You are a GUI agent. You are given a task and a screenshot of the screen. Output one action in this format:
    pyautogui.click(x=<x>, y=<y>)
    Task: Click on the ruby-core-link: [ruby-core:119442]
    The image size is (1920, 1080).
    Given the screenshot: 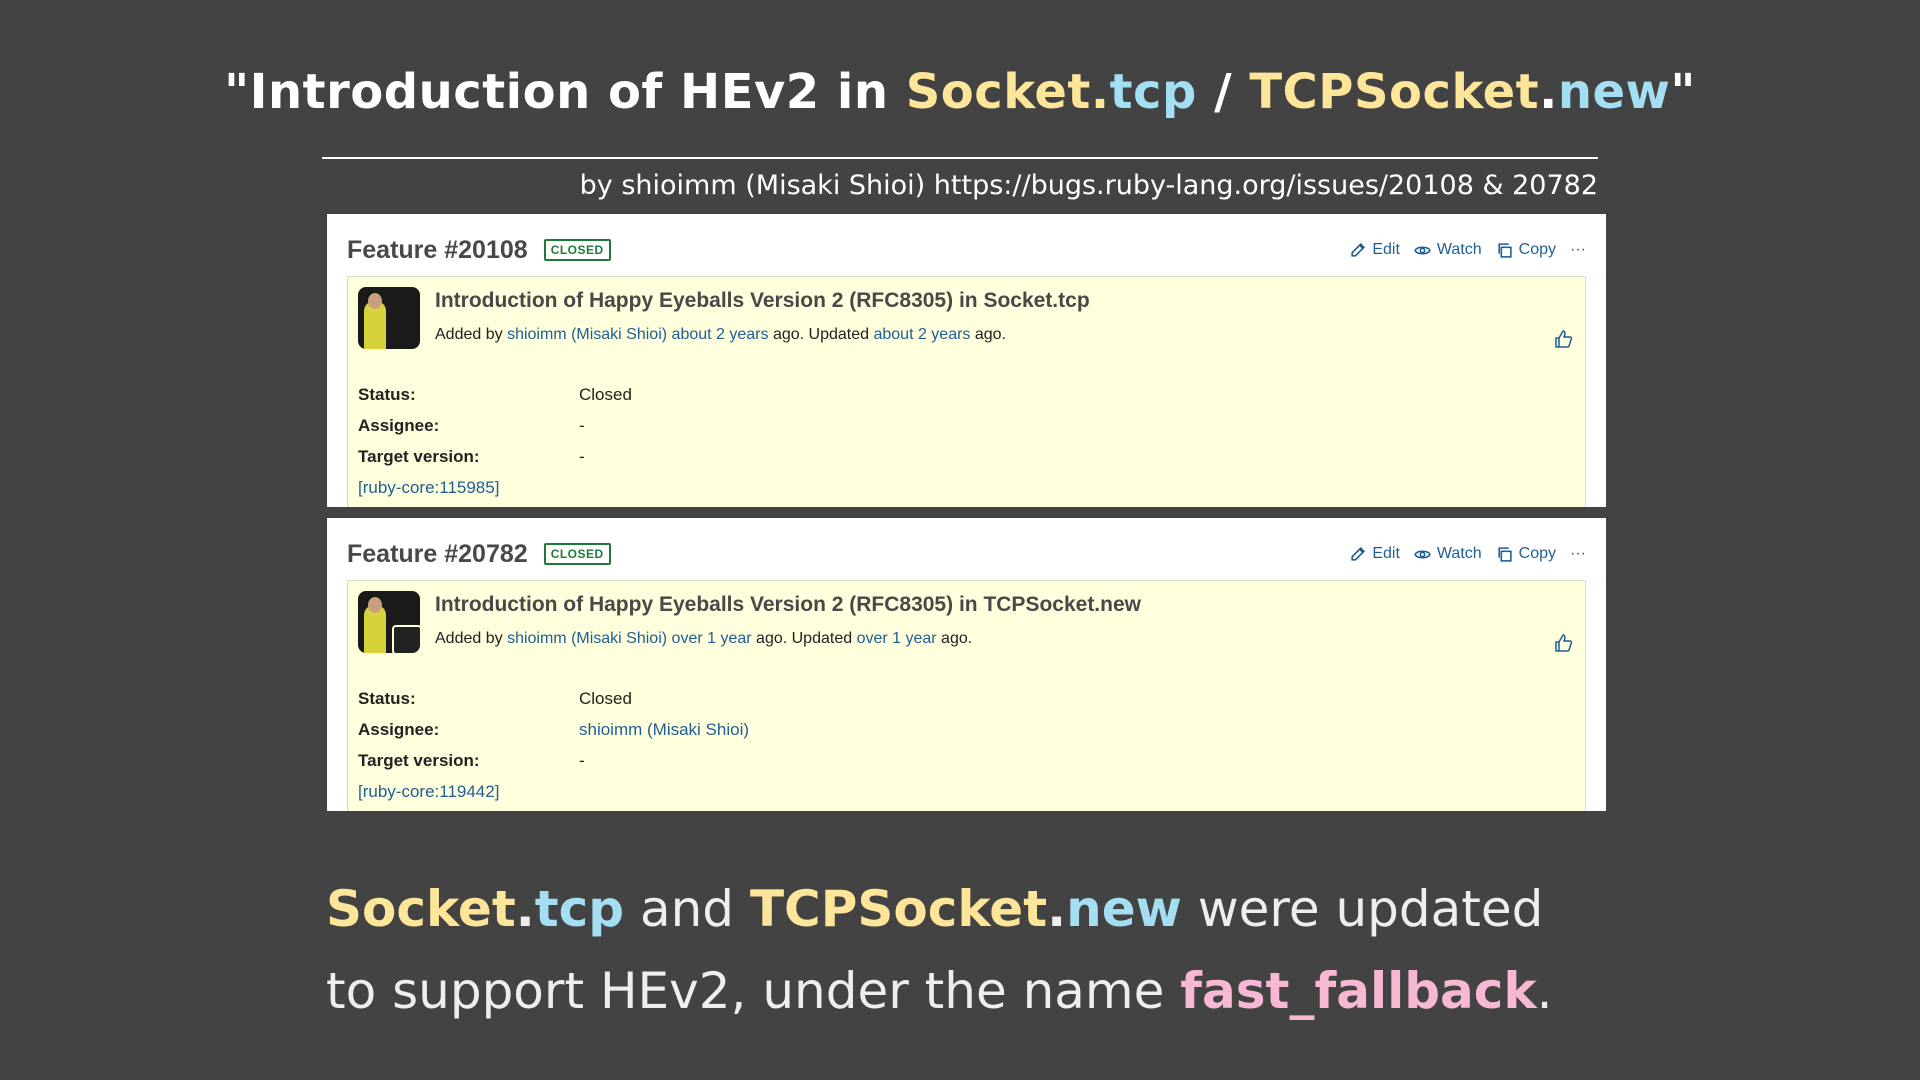 What is the action you would take?
    pyautogui.click(x=428, y=796)
    